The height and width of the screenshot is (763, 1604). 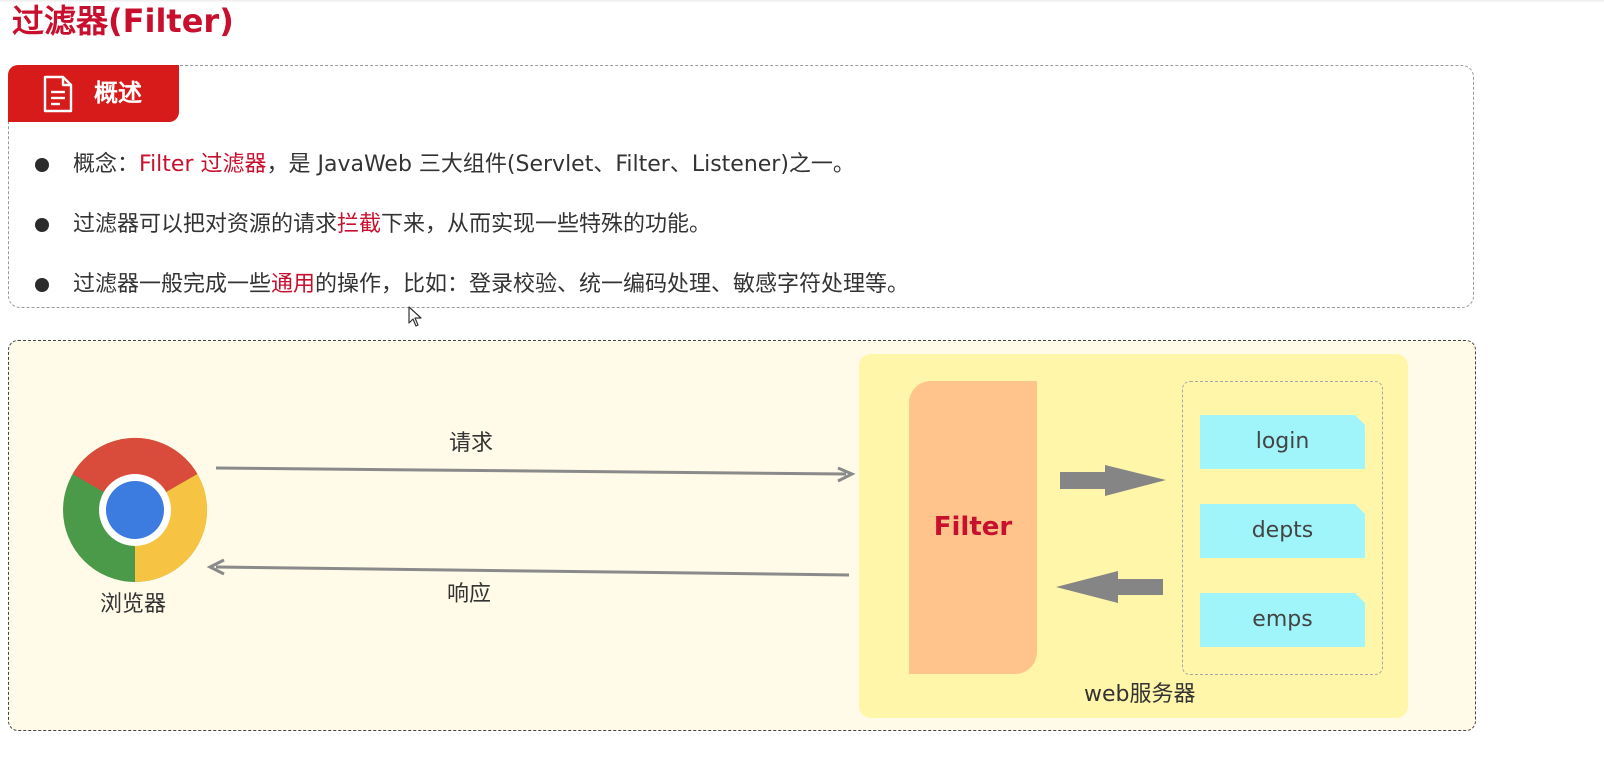 What do you see at coordinates (1282, 442) in the screenshot?
I see `resource-login: login` at bounding box center [1282, 442].